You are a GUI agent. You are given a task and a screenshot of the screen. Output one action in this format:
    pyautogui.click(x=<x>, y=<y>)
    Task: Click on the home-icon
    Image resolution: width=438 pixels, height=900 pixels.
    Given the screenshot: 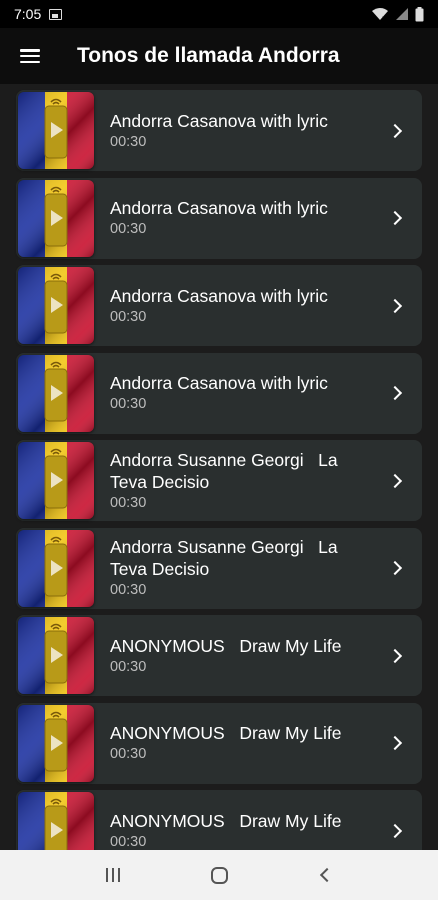 What is the action you would take?
    pyautogui.click(x=219, y=875)
    